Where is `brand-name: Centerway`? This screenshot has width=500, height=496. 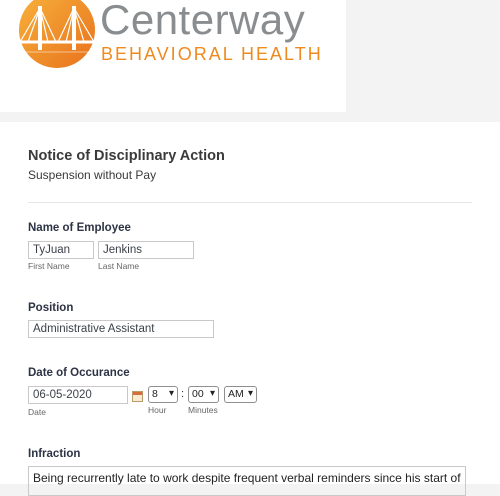 brand-name: Centerway is located at coordinates (203, 21).